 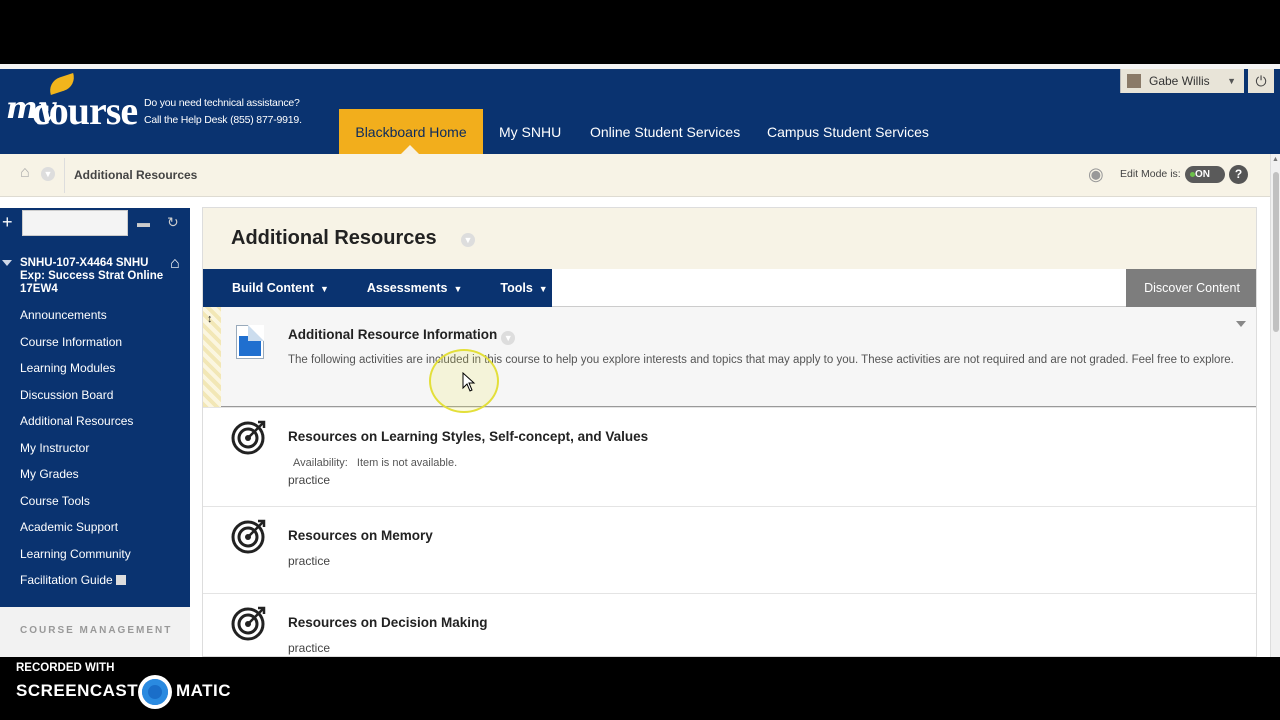 What do you see at coordinates (320, 463) in the screenshot?
I see `availability-label: Availability:` at bounding box center [320, 463].